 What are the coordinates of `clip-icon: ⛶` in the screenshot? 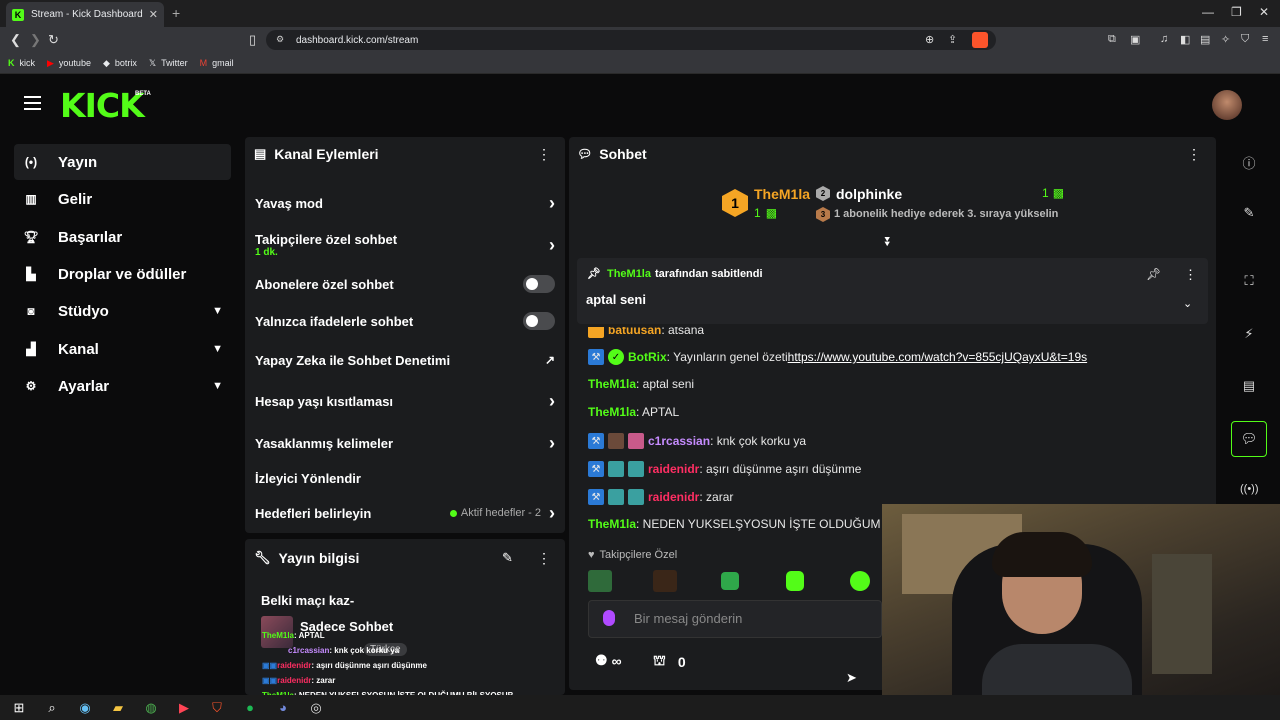 It's located at (1249, 281).